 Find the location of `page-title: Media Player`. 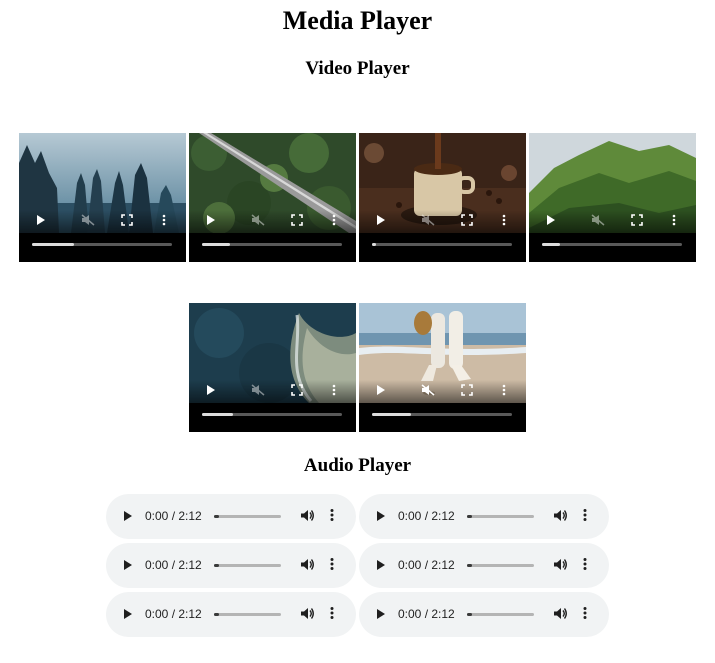

page-title: Media Player is located at coordinates (357, 20).